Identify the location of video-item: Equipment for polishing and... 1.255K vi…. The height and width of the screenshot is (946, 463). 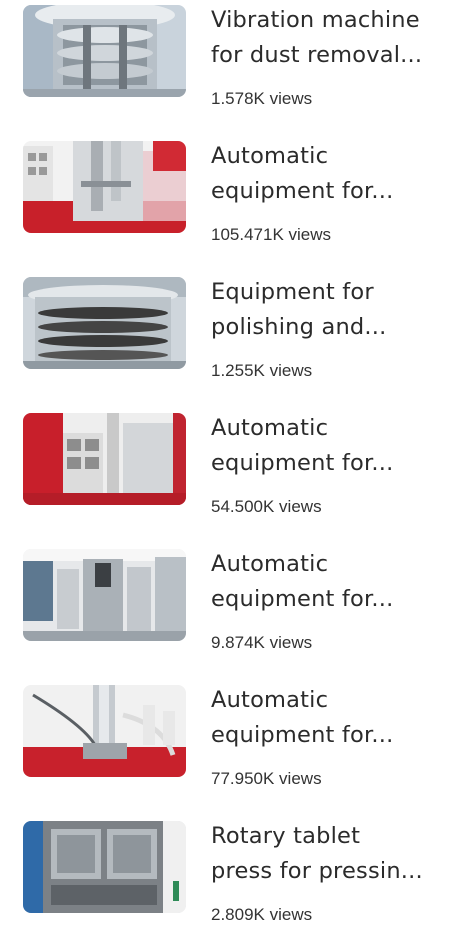
(231, 337).